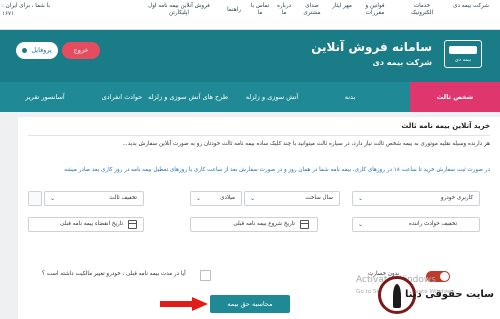 This screenshot has height=319, width=500. I want to click on previous-end-date-placeholder: تاریخ انقضاء بیمه نامه قبلی, so click(91, 224).